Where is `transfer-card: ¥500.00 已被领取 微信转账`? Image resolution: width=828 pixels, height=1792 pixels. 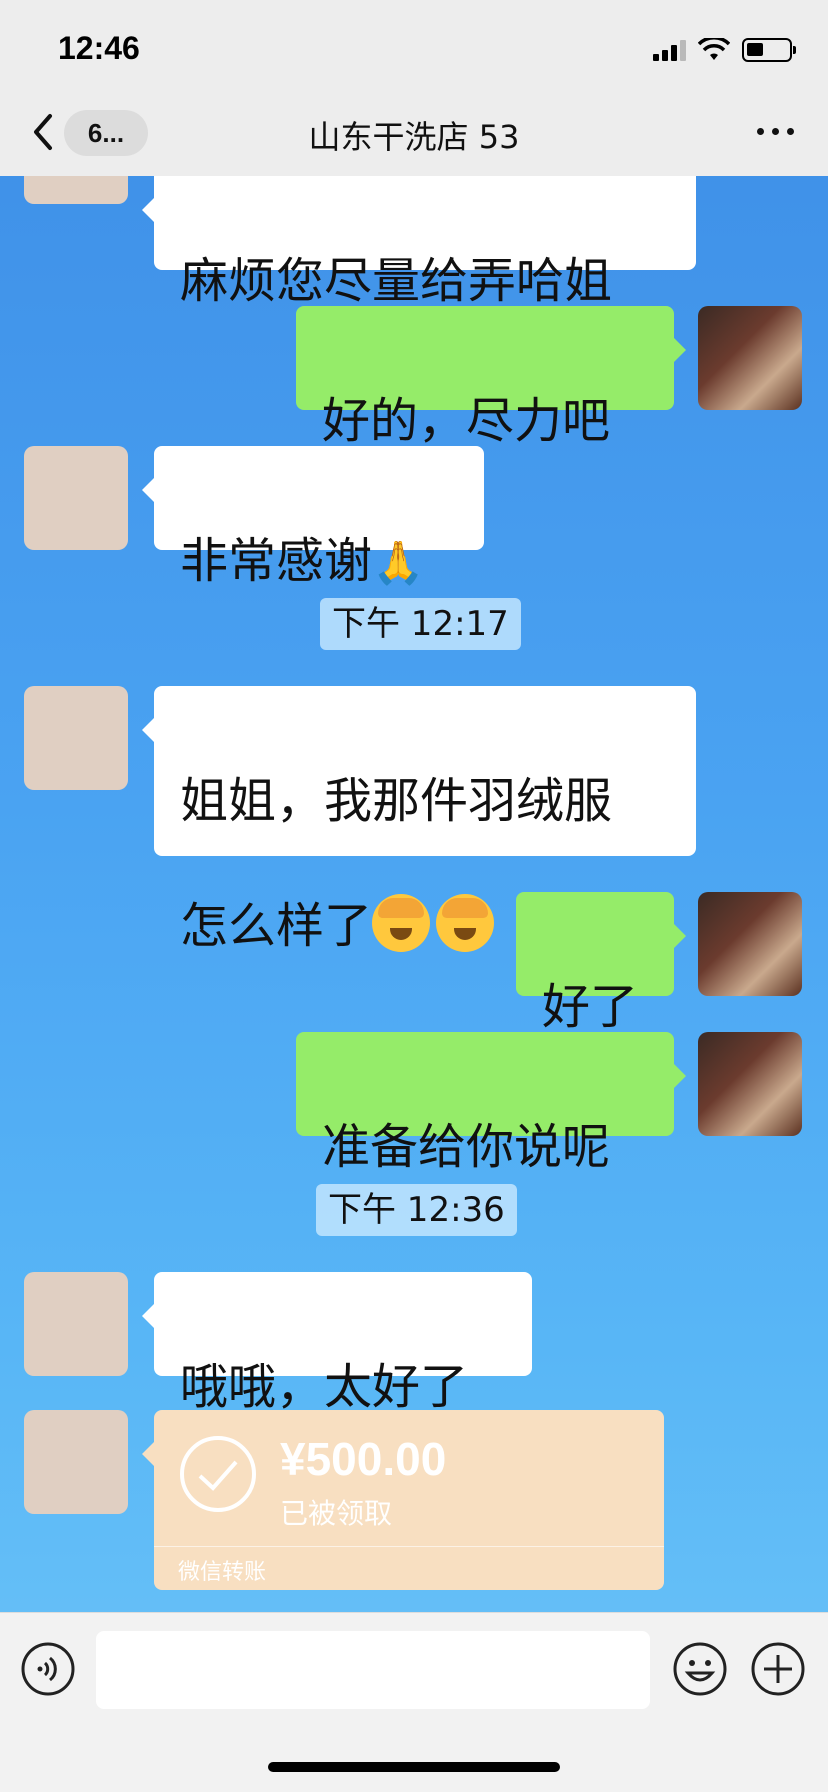 transfer-card: ¥500.00 已被领取 微信转账 is located at coordinates (403, 1500).